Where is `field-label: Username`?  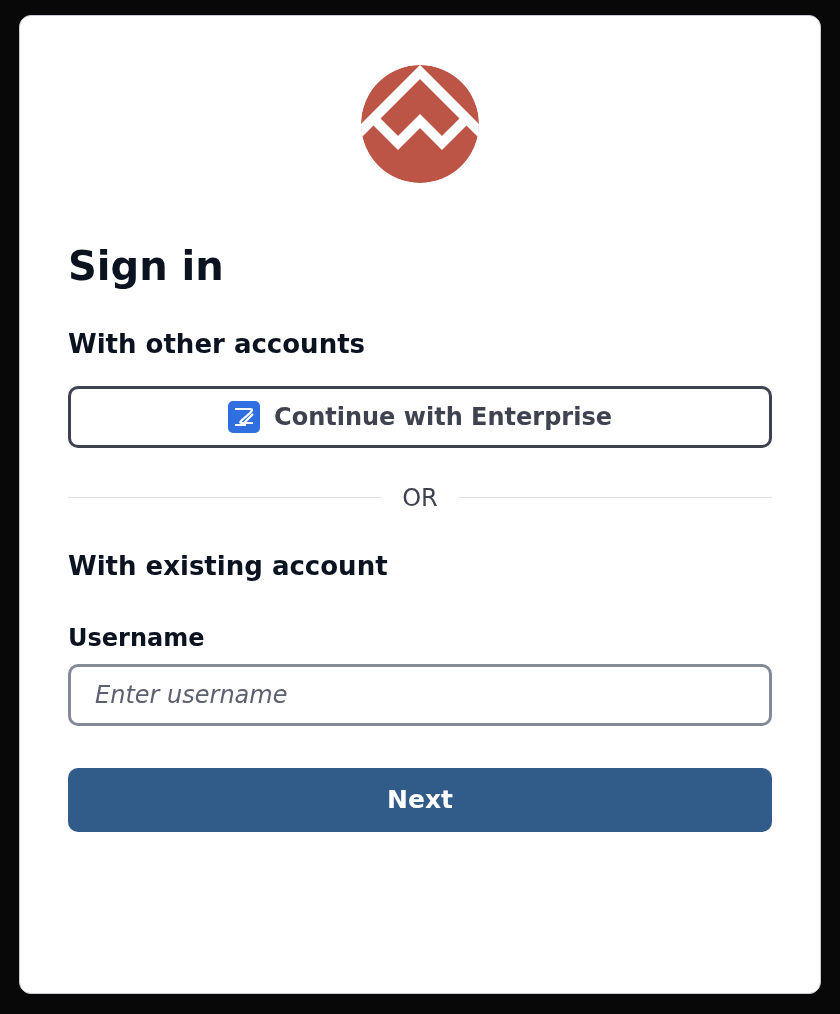
field-label: Username is located at coordinates (137, 637).